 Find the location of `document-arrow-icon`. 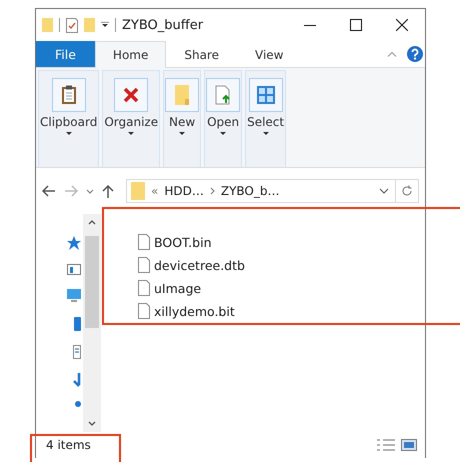

document-arrow-icon is located at coordinates (223, 95).